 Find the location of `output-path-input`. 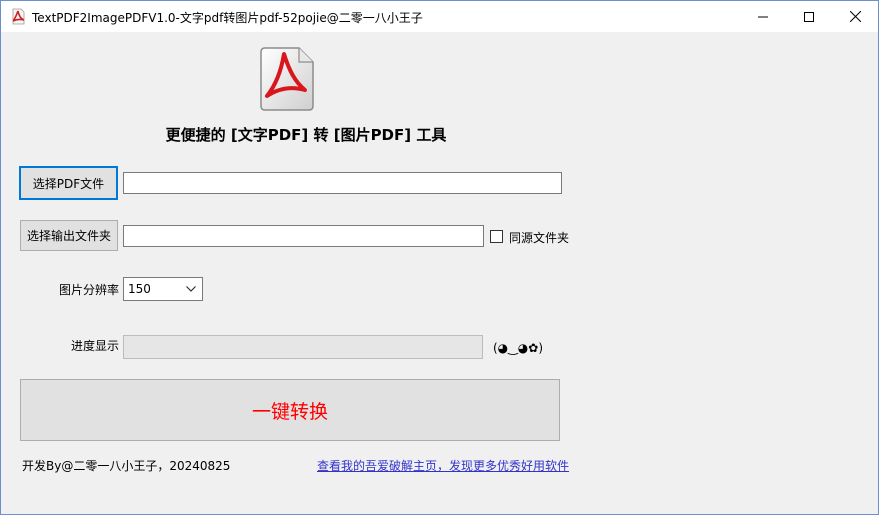

output-path-input is located at coordinates (303, 236).